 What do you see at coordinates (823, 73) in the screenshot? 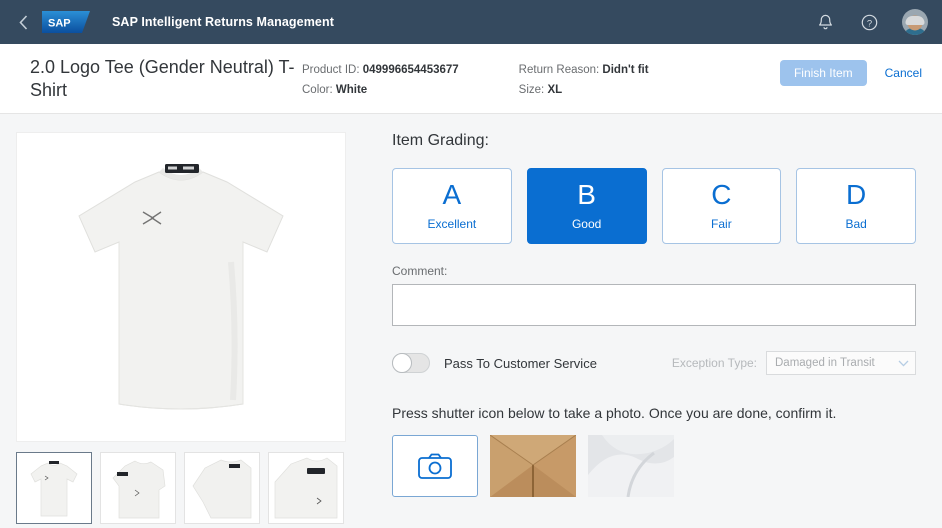
I see `finish-item-button: Finish Item` at bounding box center [823, 73].